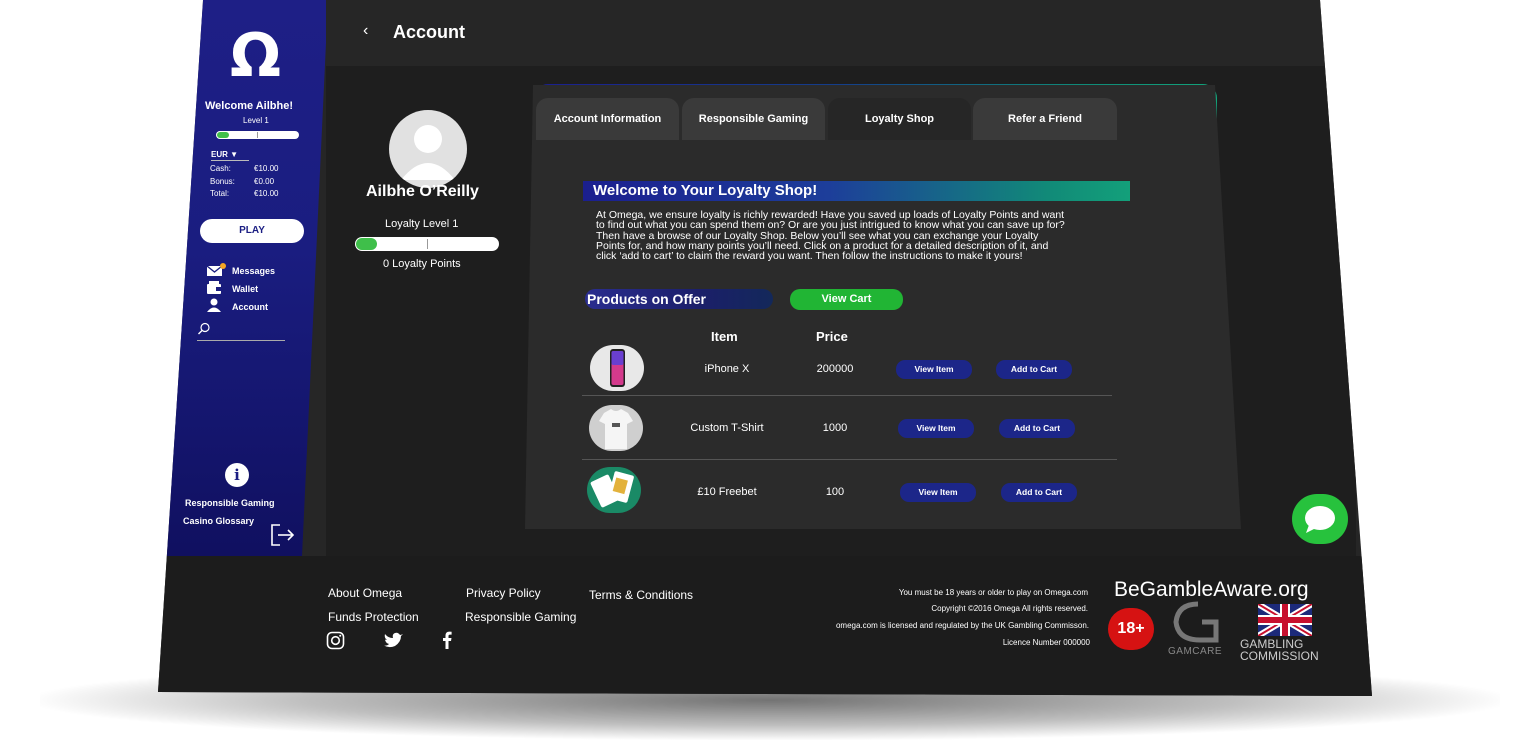  Describe the element at coordinates (1279, 656) in the screenshot. I see `gambling-commission-logo-line2: COMMISSION` at that location.